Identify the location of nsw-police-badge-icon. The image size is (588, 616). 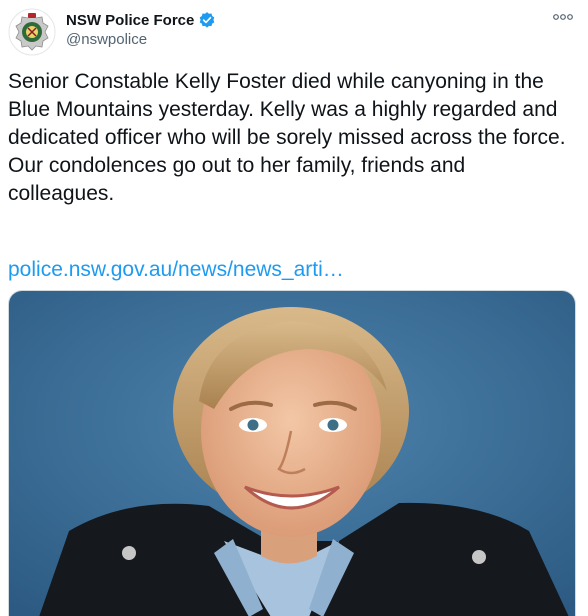
(32, 32).